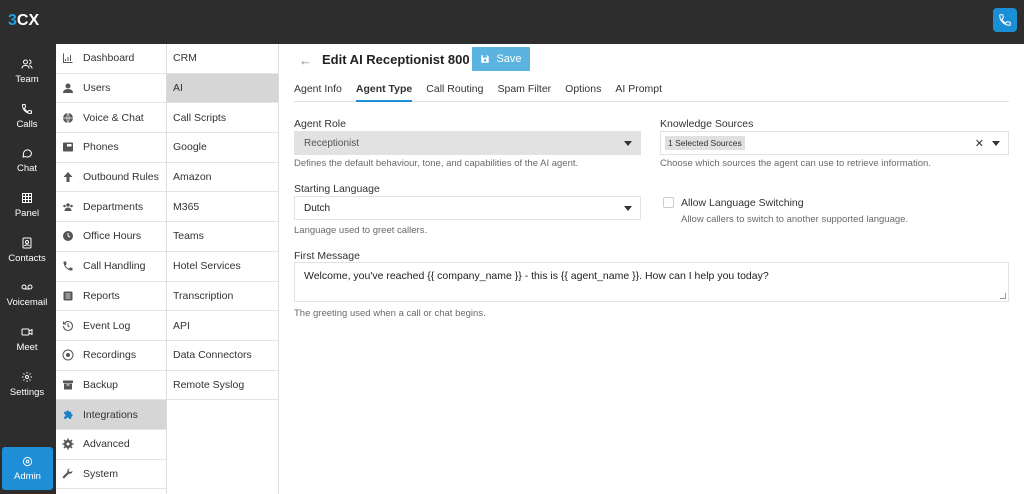 Image resolution: width=1024 pixels, height=494 pixels. What do you see at coordinates (68, 355) in the screenshot?
I see `record-icon` at bounding box center [68, 355].